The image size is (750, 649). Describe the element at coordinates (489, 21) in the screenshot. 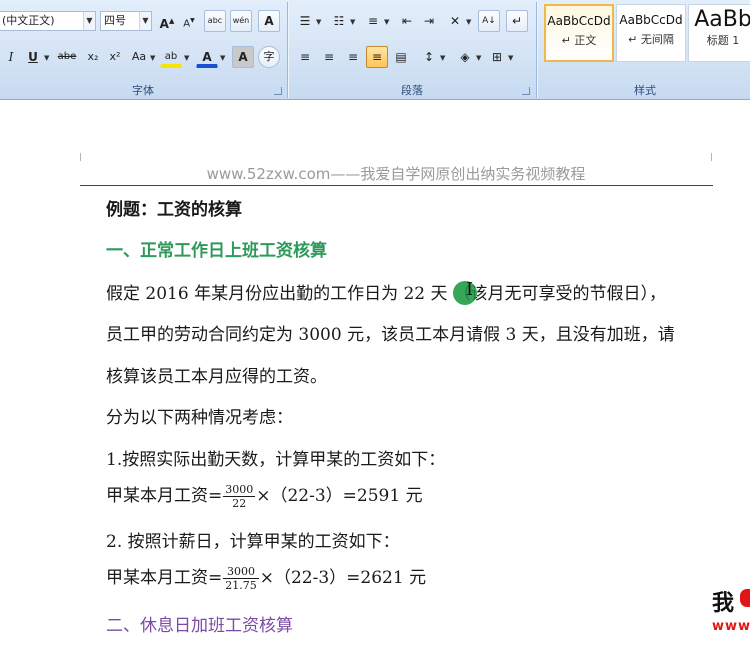

I see `sort-button: A↓` at that location.